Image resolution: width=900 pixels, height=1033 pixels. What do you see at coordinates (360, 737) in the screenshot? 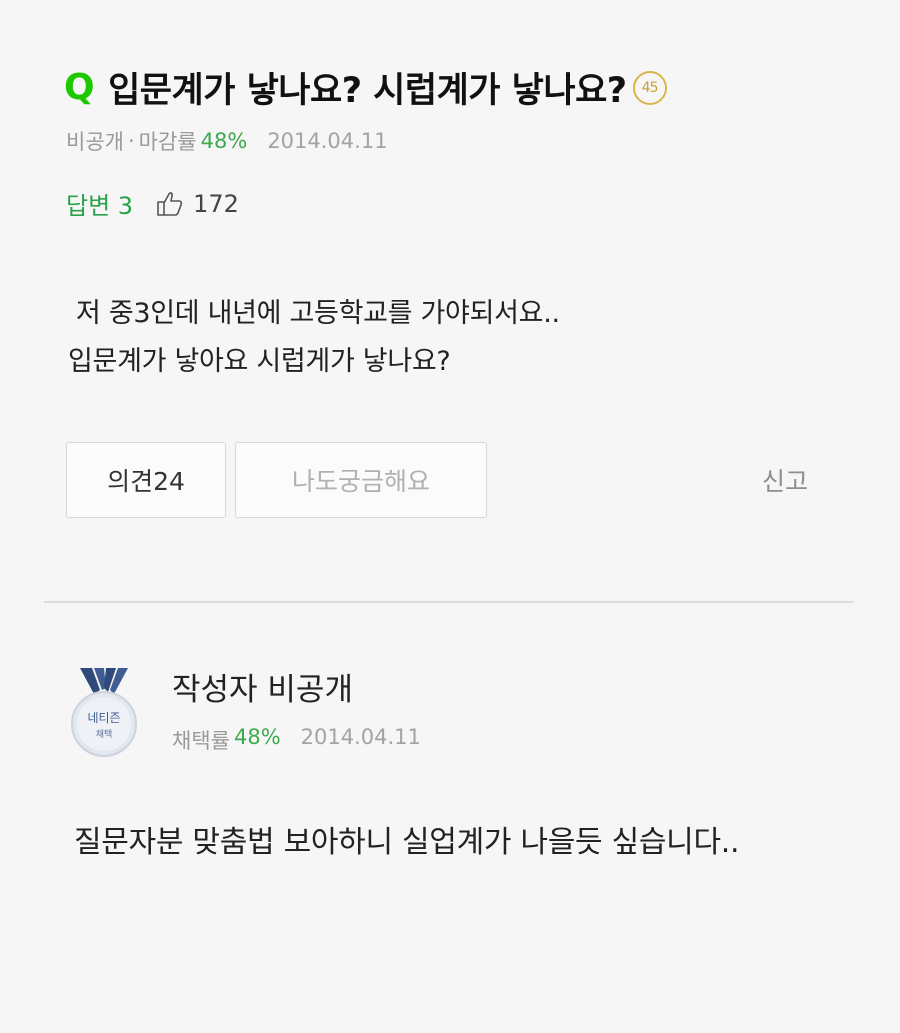
I see `answer-date: 2014.04.11` at bounding box center [360, 737].